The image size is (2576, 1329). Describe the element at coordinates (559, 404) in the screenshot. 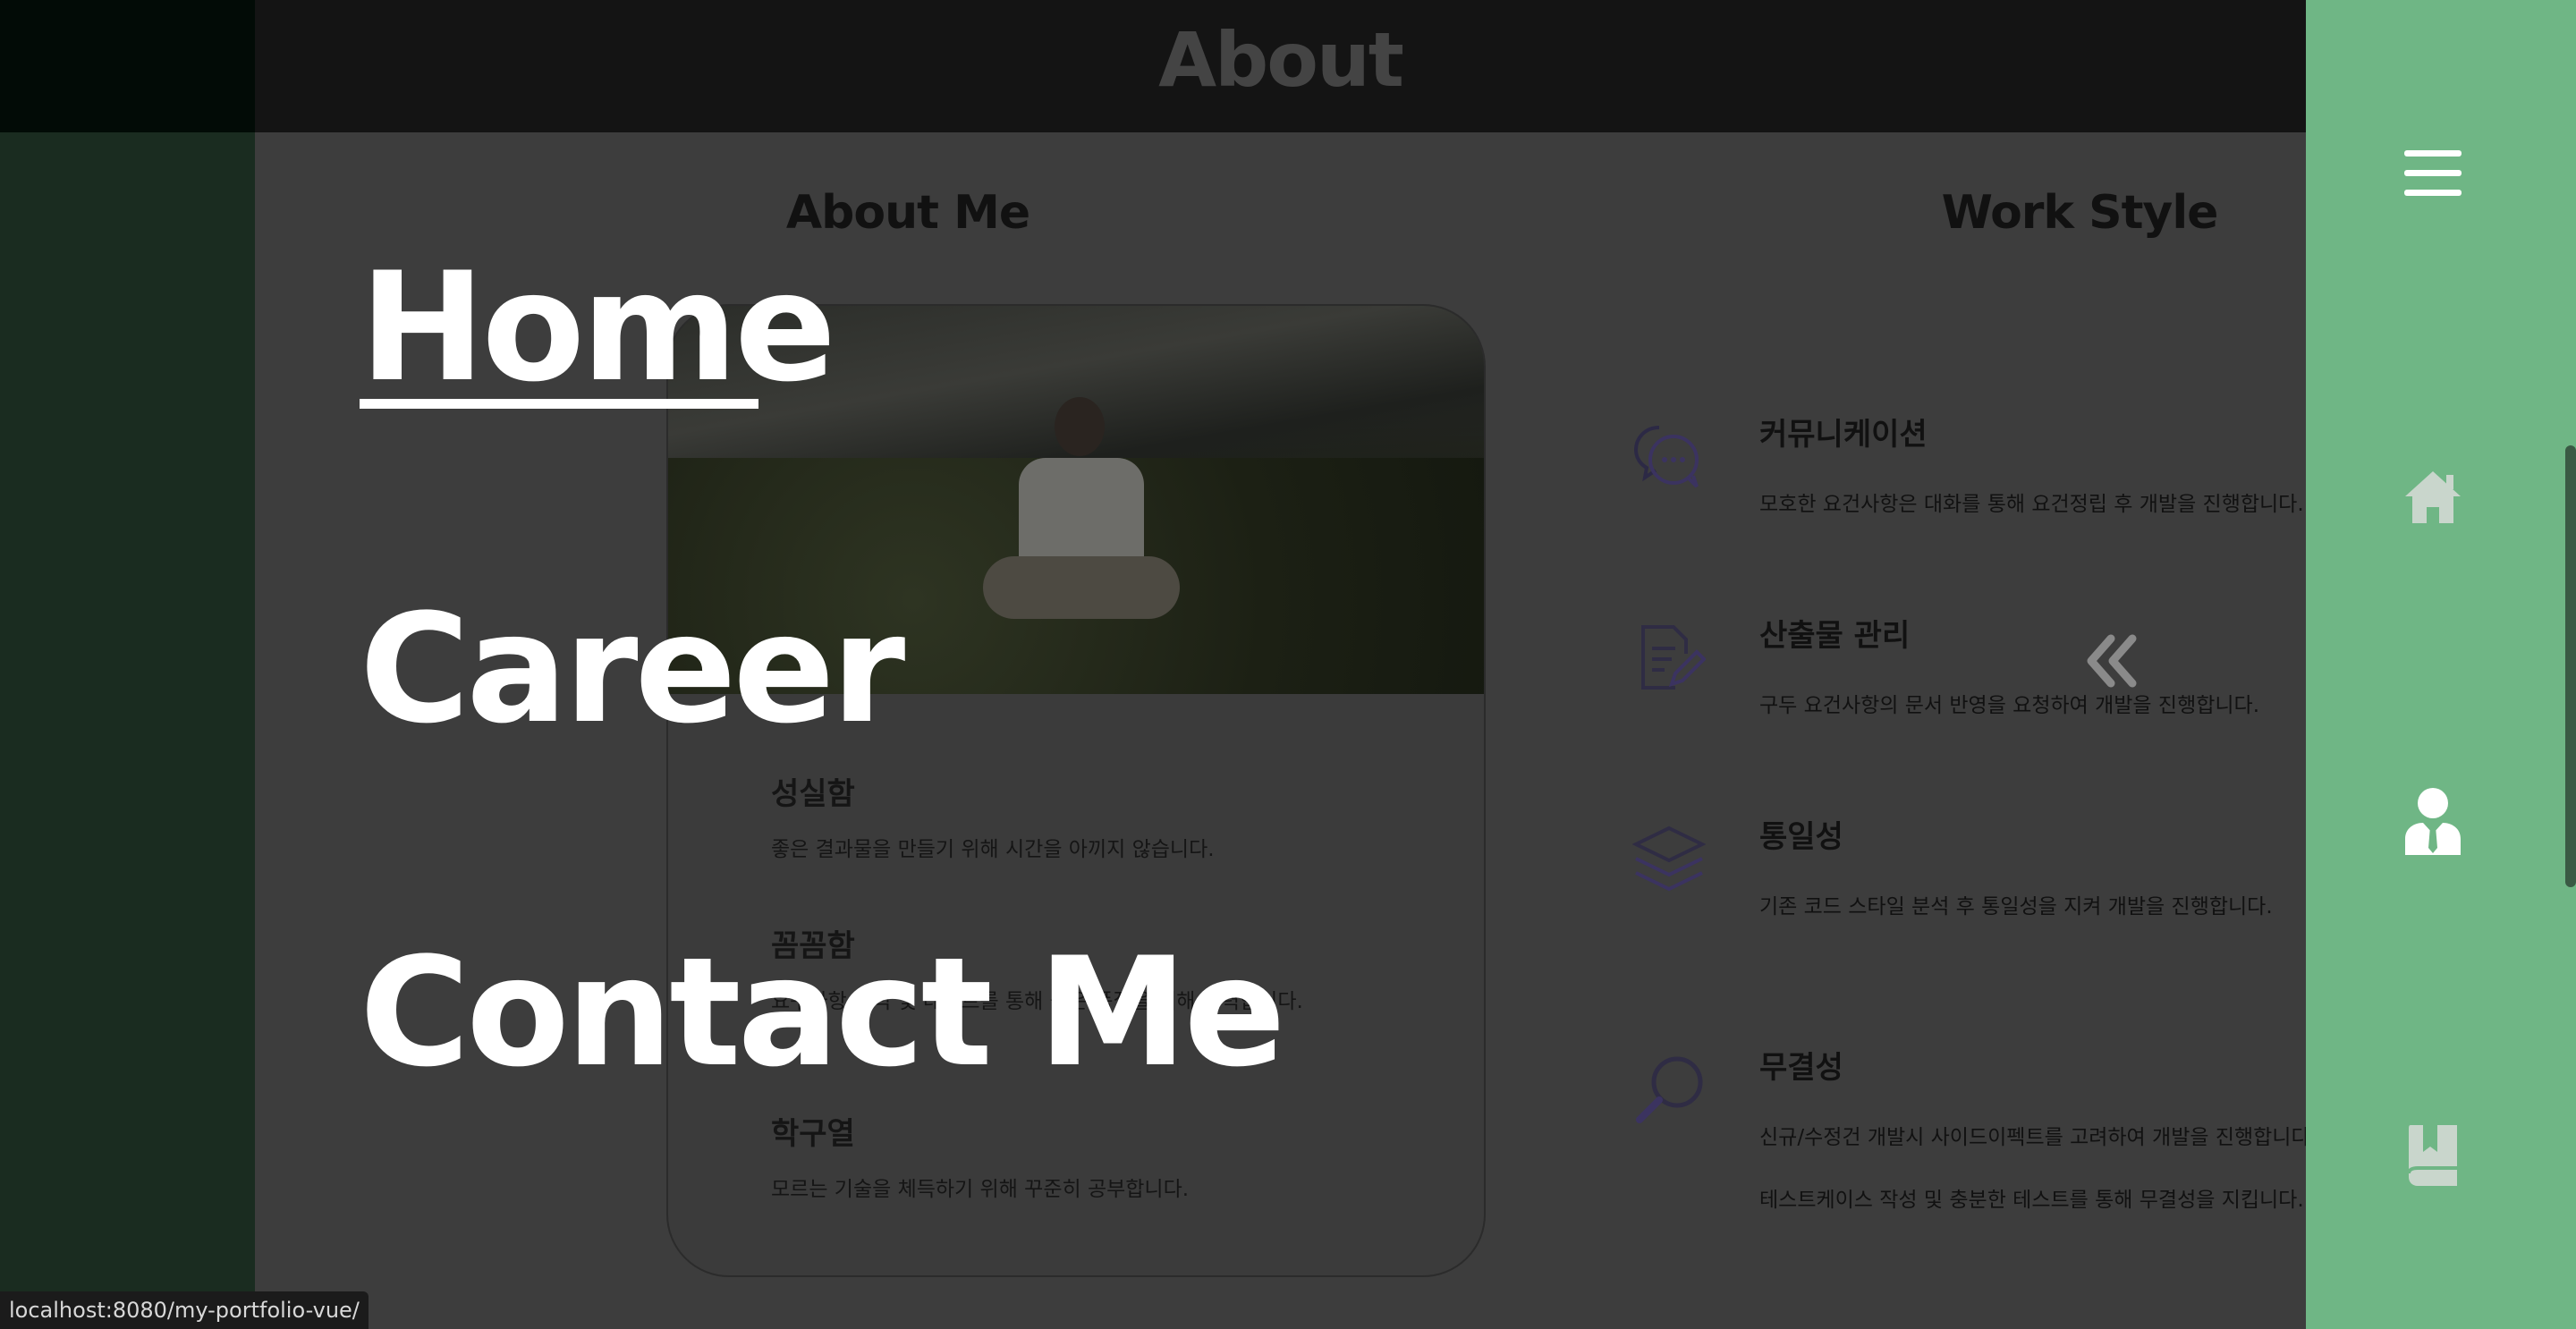

I see `nav-home-underline` at that location.